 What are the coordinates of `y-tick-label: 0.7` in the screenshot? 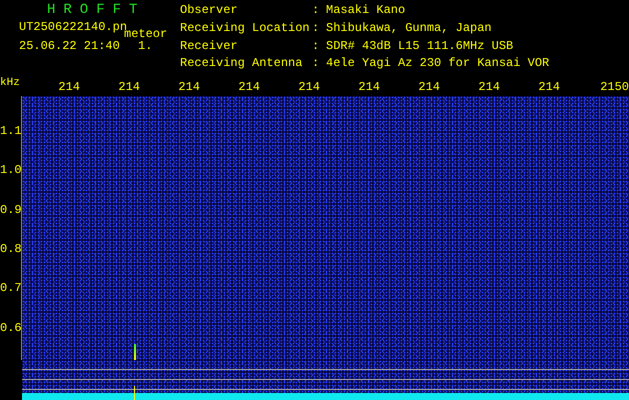 It's located at (10, 289).